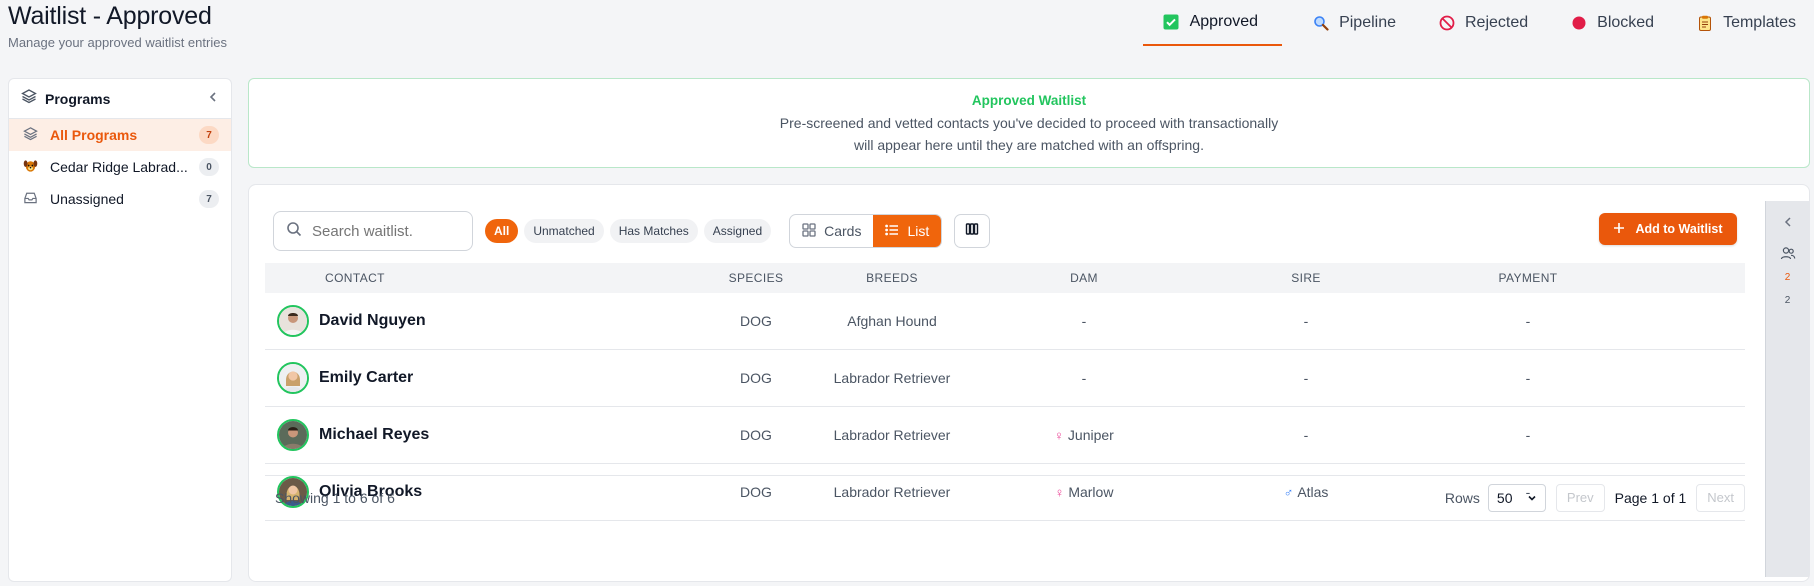 Image resolution: width=1814 pixels, height=586 pixels. What do you see at coordinates (374, 435) in the screenshot?
I see `contact-name: Michael Reyes` at bounding box center [374, 435].